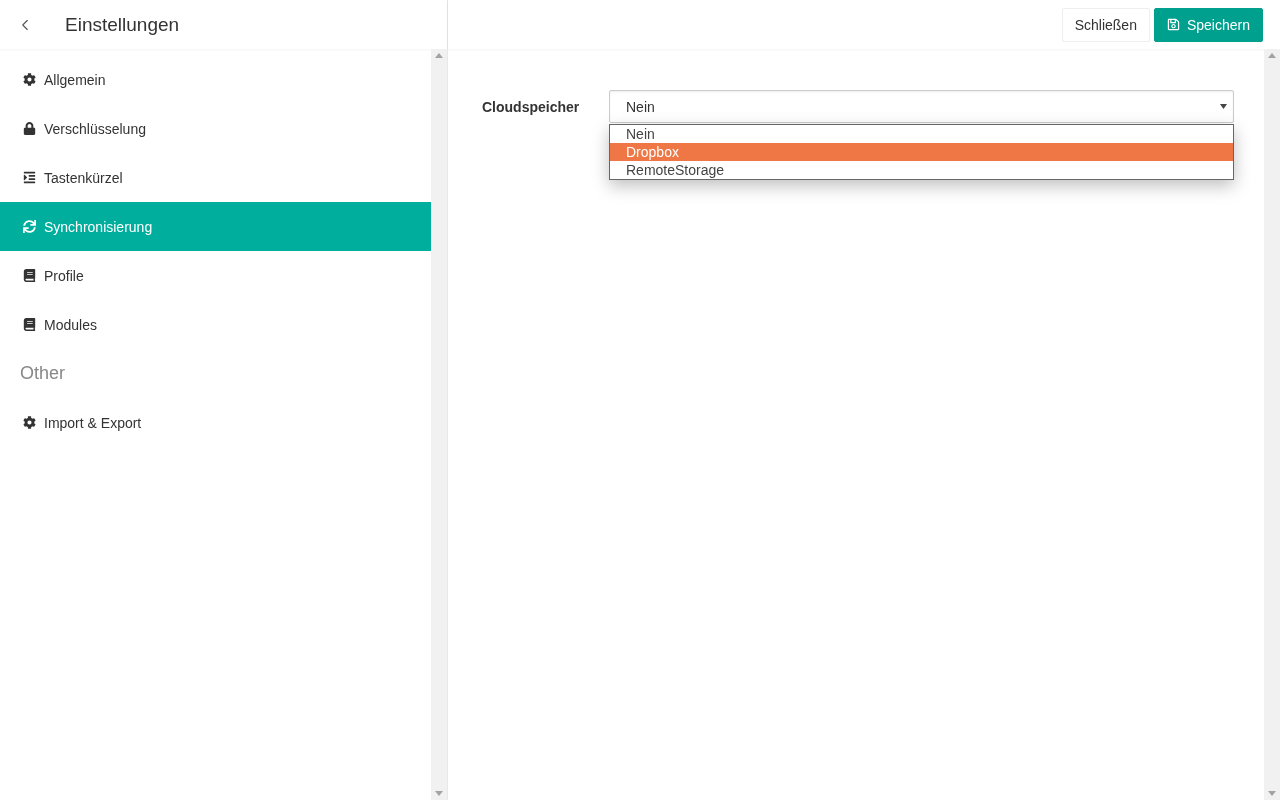 This screenshot has height=800, width=1280. Describe the element at coordinates (215, 128) in the screenshot. I see `sidebar-item: Verschlüsselung` at that location.